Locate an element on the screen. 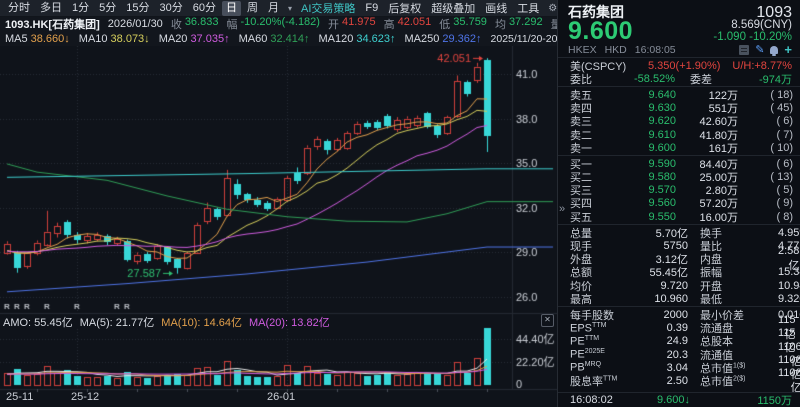 The height and width of the screenshot is (407, 800). info-field-value: 42.051 is located at coordinates (414, 22).